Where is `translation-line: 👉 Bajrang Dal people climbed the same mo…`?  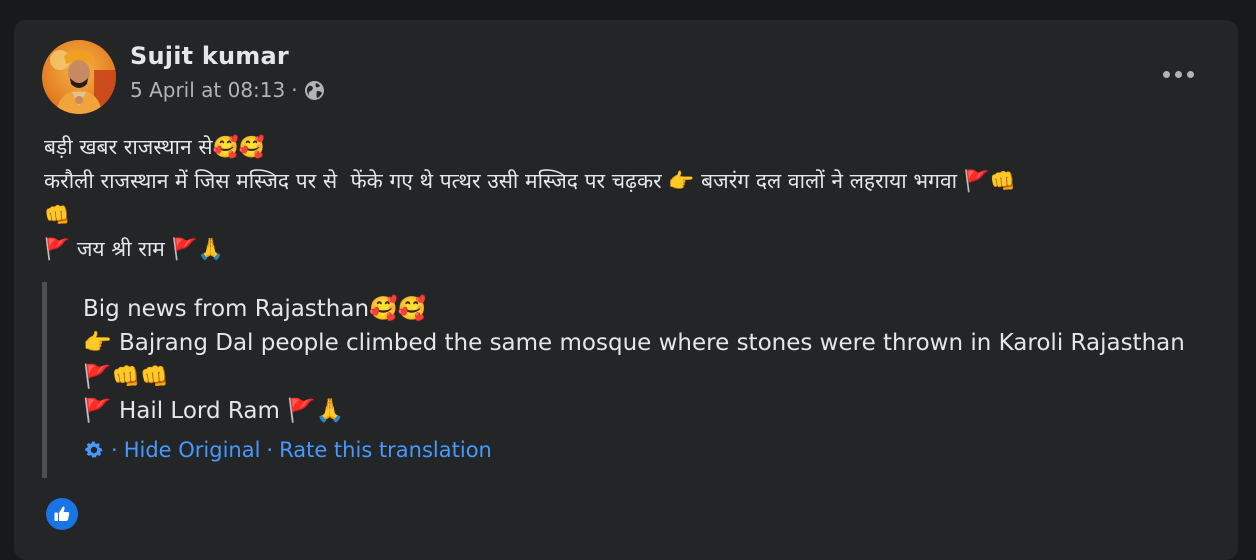
translation-line: 👉 Bajrang Dal people climbed the same mo… is located at coordinates (634, 343).